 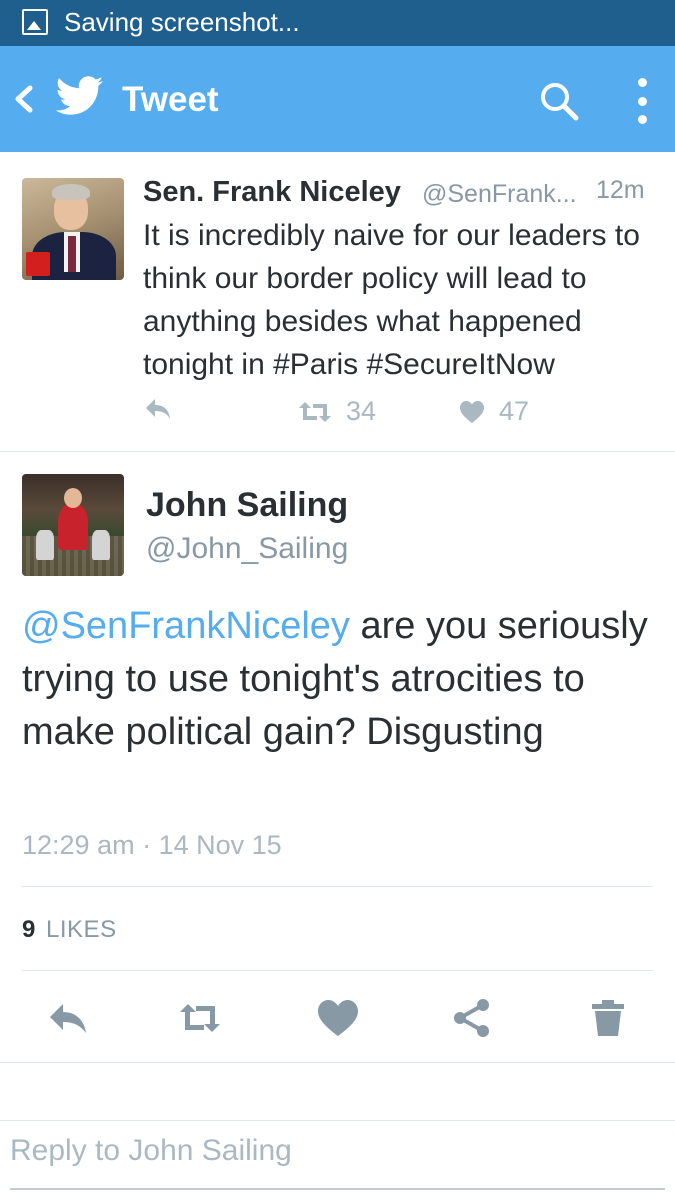 I want to click on page-title: Tweet, so click(x=170, y=99).